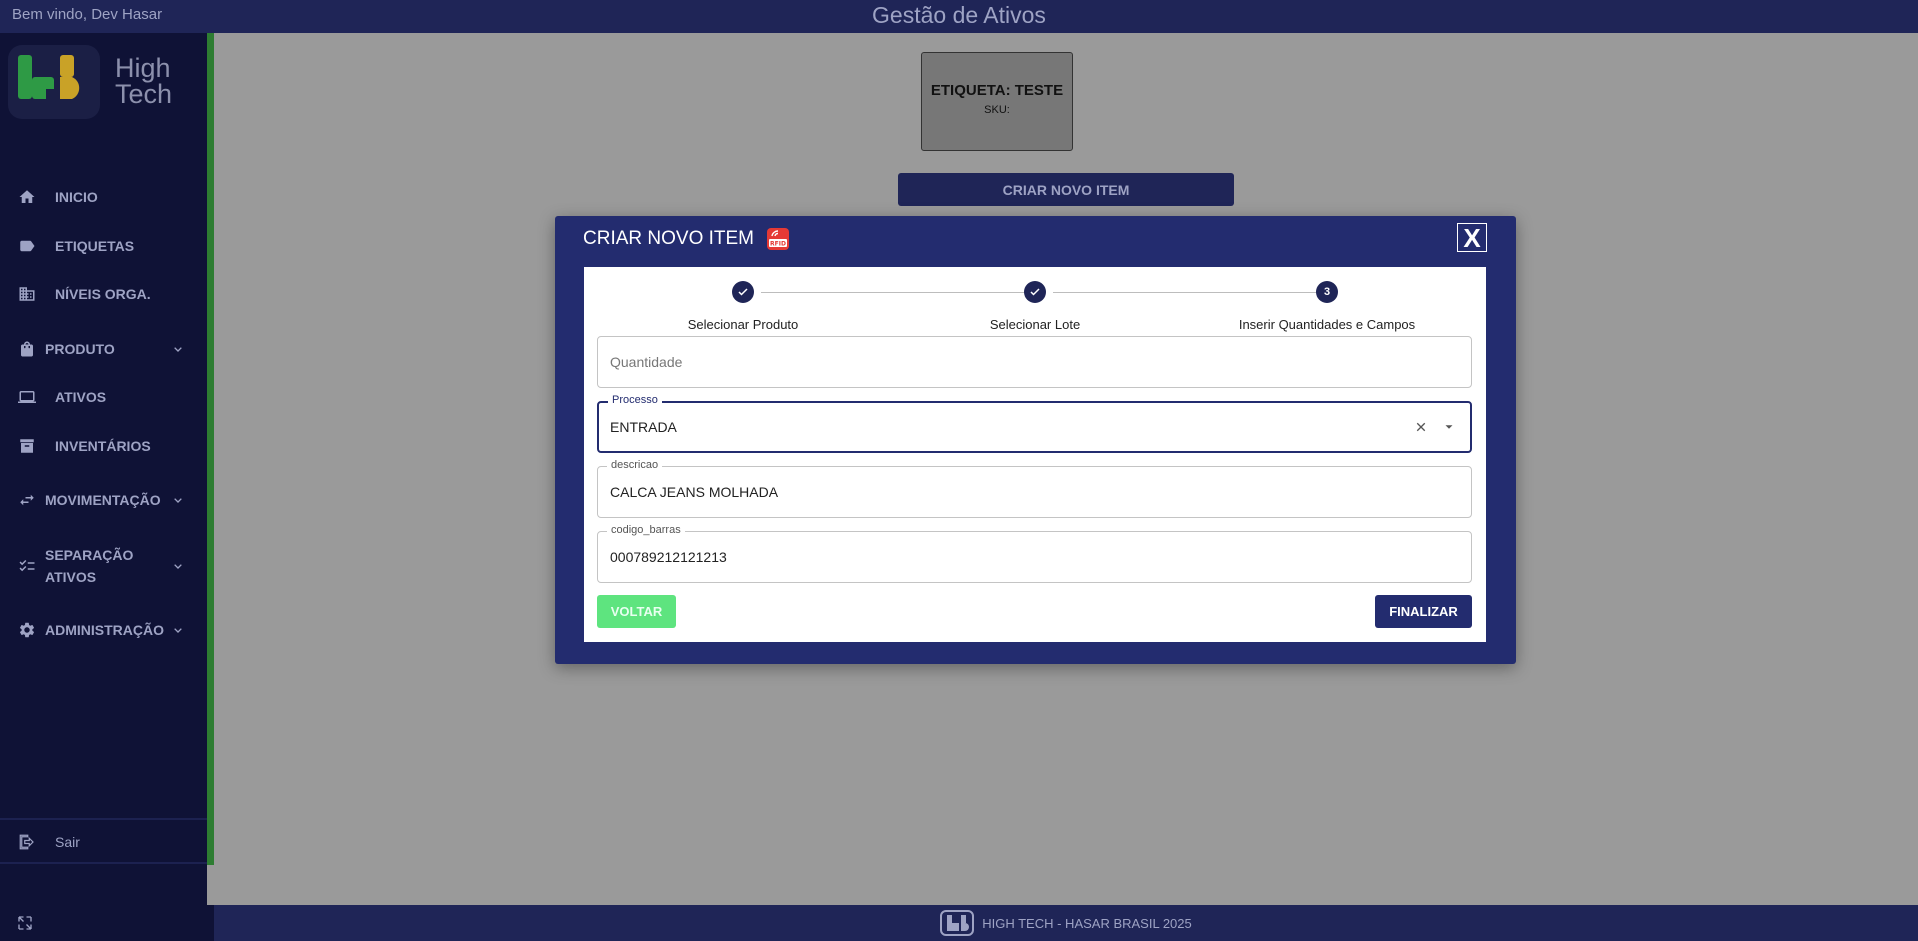  I want to click on logo-text-line1: High, so click(143, 68).